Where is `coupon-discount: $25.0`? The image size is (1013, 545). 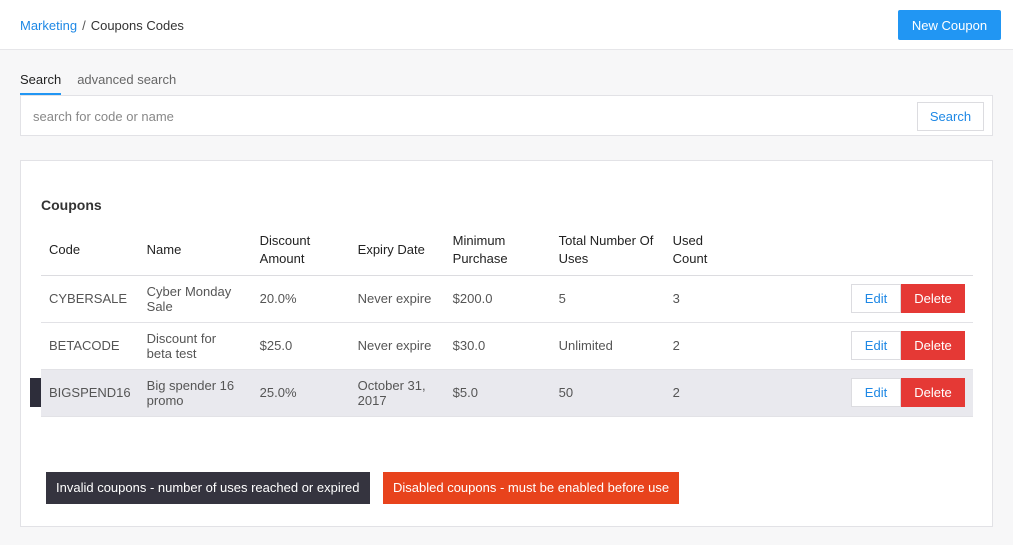 coupon-discount: $25.0 is located at coordinates (300, 346).